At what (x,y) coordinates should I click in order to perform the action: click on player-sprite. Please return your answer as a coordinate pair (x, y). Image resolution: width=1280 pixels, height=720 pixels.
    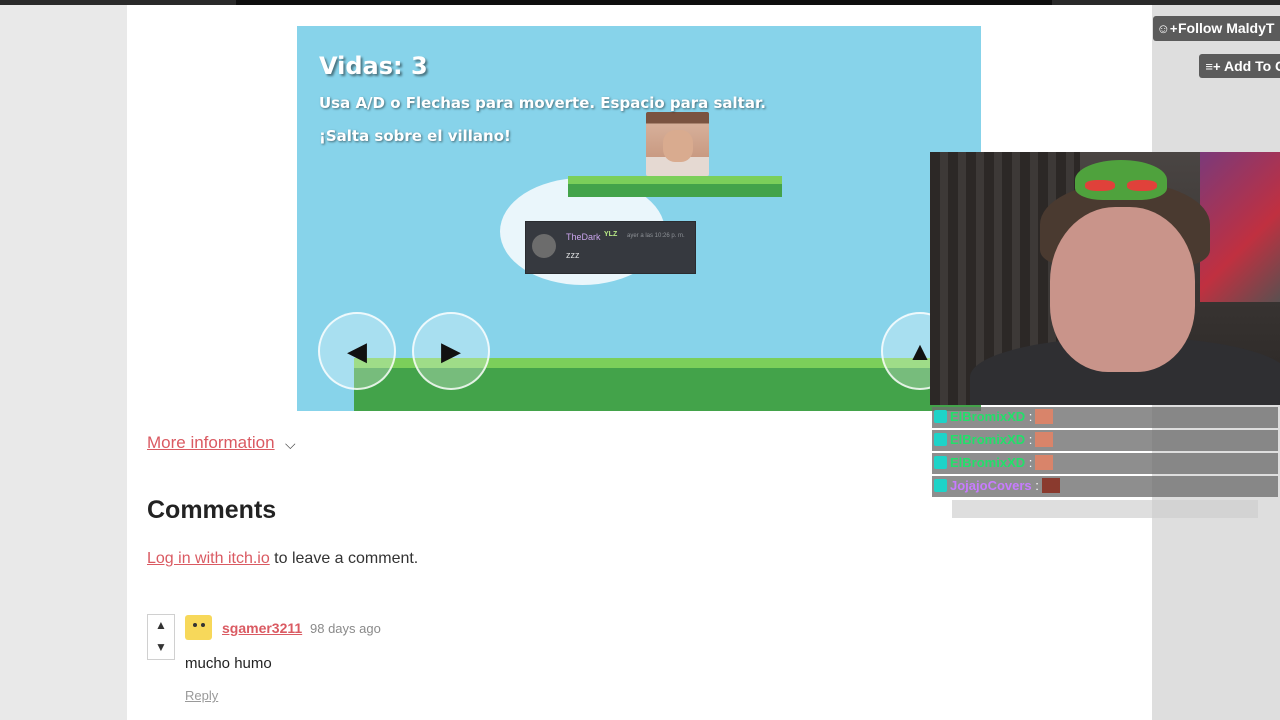
    Looking at the image, I should click on (677, 144).